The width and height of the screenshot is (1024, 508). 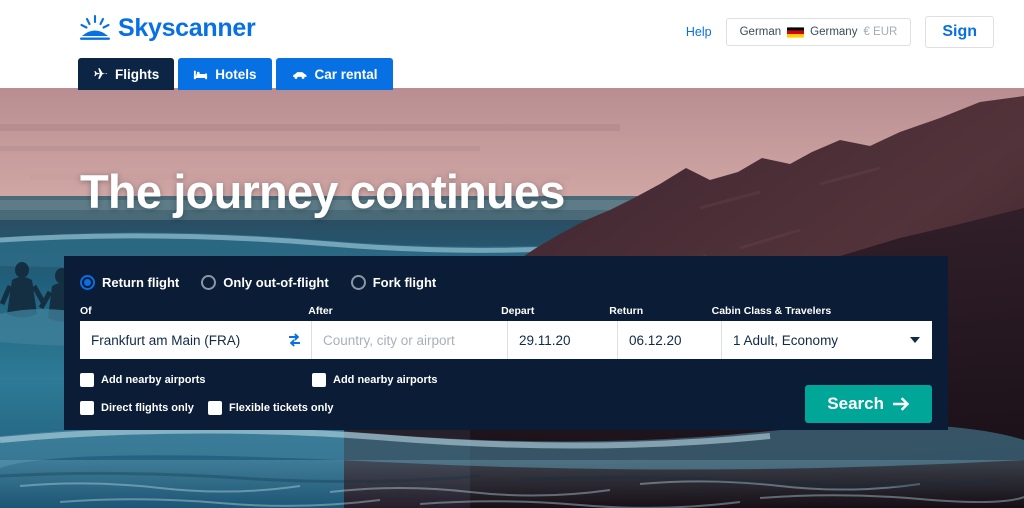 I want to click on depart-date-input: 29.11.20, so click(x=563, y=340).